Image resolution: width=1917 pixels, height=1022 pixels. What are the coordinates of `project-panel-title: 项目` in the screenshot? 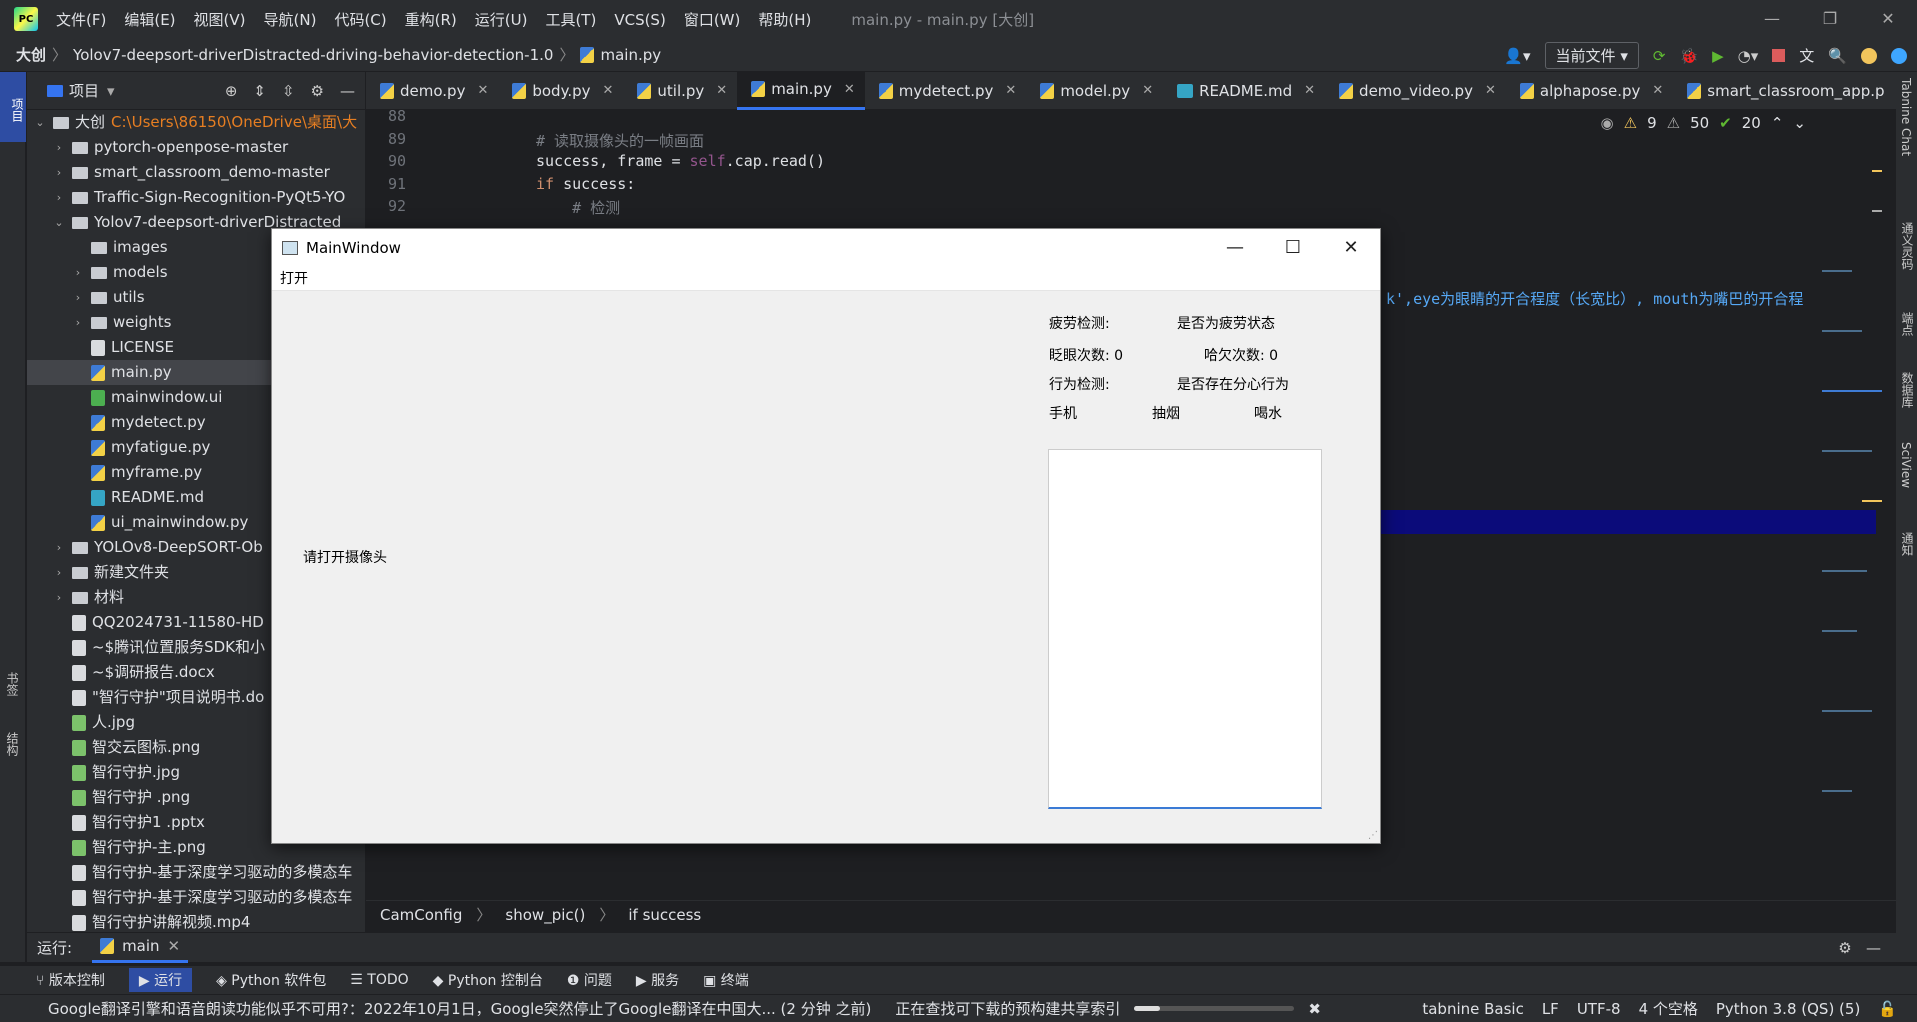 It's located at (84, 90).